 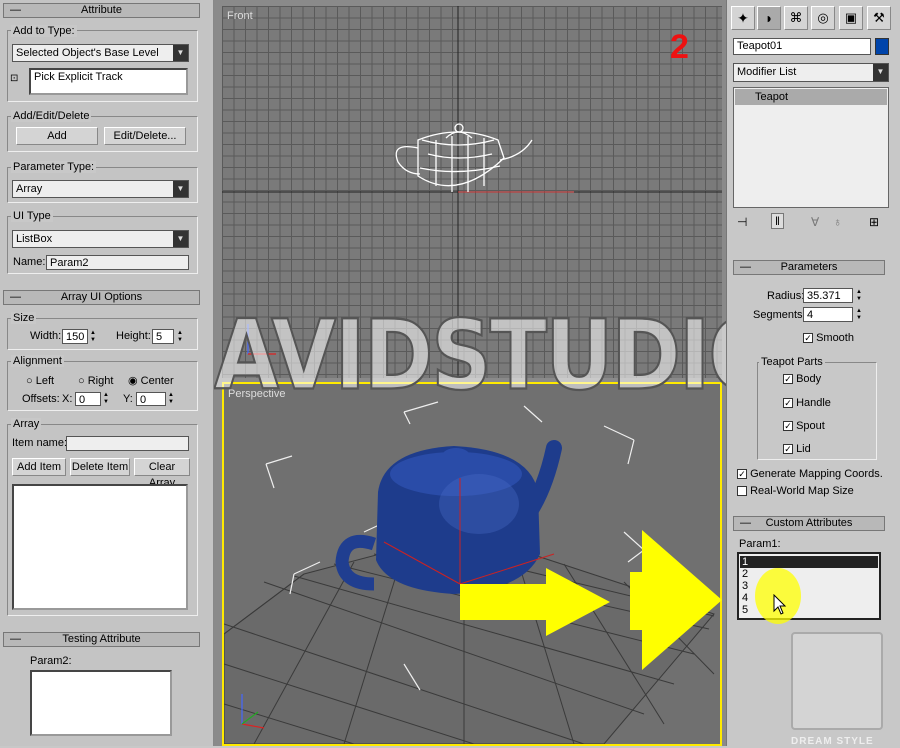 I want to click on align-left-radio: ○ Left, so click(x=40, y=381).